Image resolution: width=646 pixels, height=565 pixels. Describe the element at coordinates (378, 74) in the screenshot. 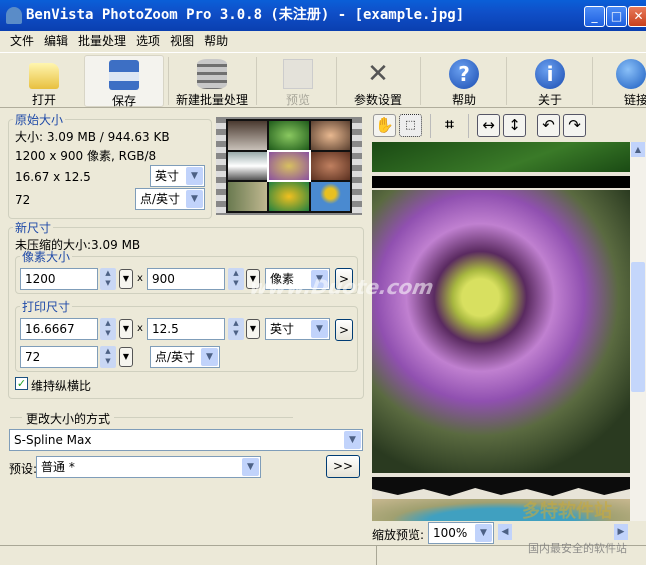

I see `tools-settings-icon: ✕` at that location.